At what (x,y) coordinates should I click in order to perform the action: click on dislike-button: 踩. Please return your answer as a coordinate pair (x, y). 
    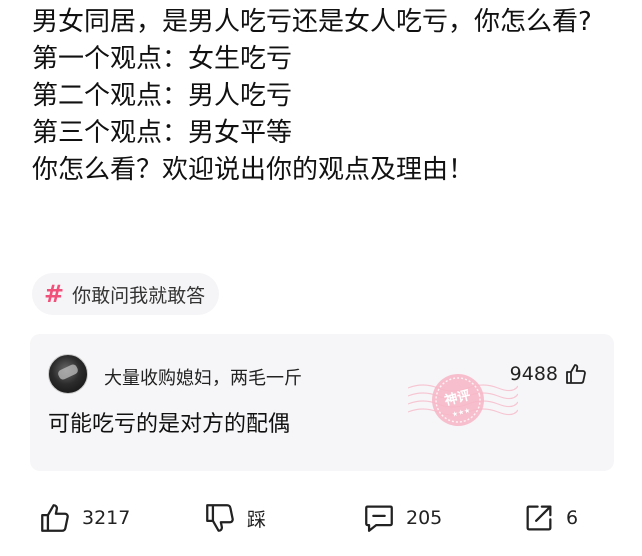
    Looking at the image, I should click on (234, 518).